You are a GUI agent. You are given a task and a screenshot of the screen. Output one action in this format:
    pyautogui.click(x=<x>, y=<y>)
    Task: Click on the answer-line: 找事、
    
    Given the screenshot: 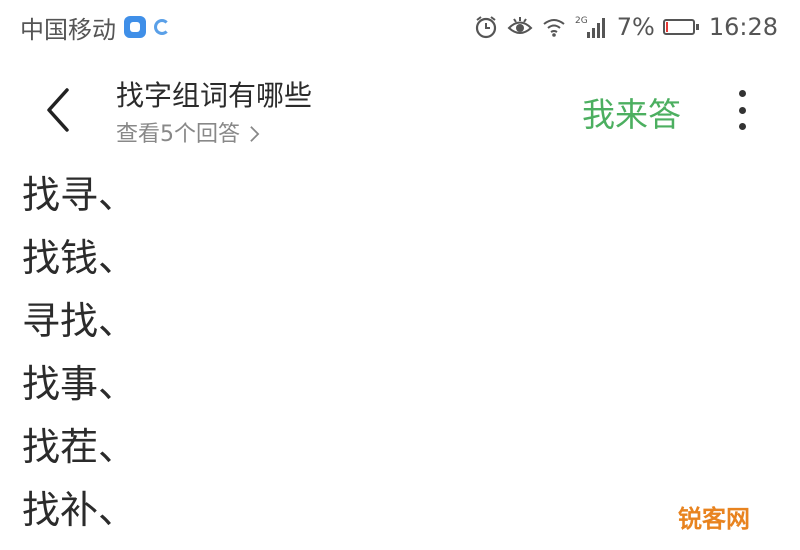 What is the action you would take?
    pyautogui.click(x=79, y=384)
    